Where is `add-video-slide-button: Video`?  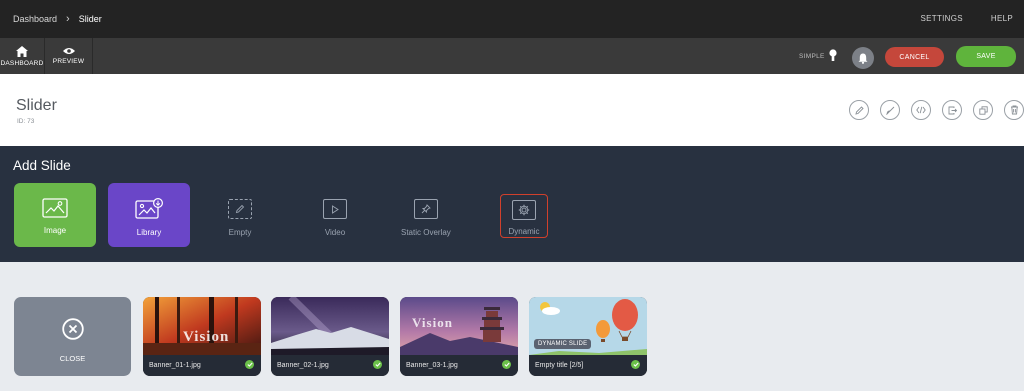 add-video-slide-button: Video is located at coordinates (335, 218).